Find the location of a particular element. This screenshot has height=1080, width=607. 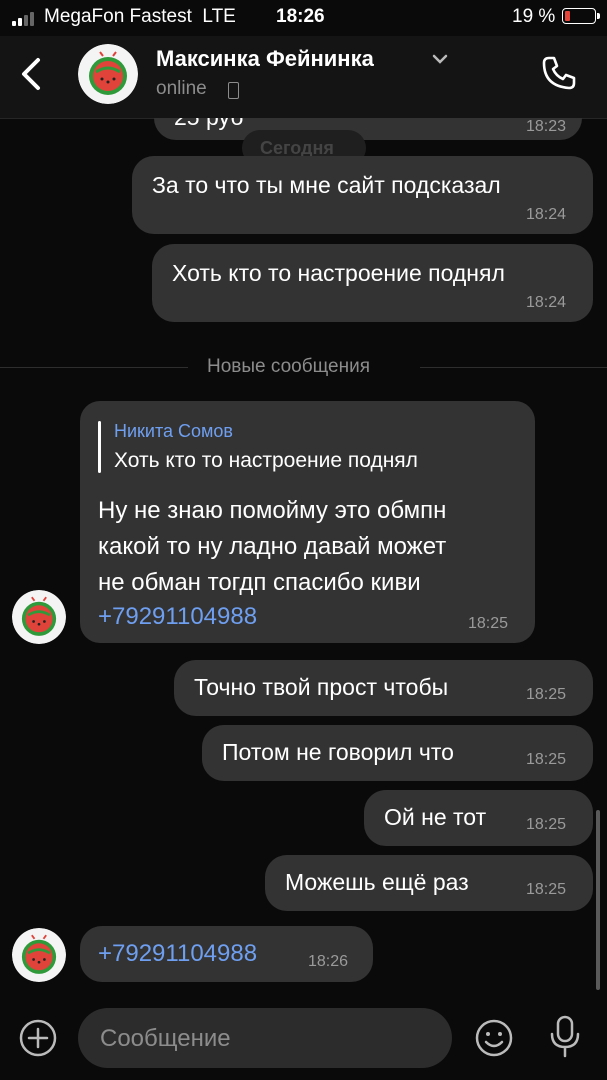

message-time: 18:26 is located at coordinates (328, 961).